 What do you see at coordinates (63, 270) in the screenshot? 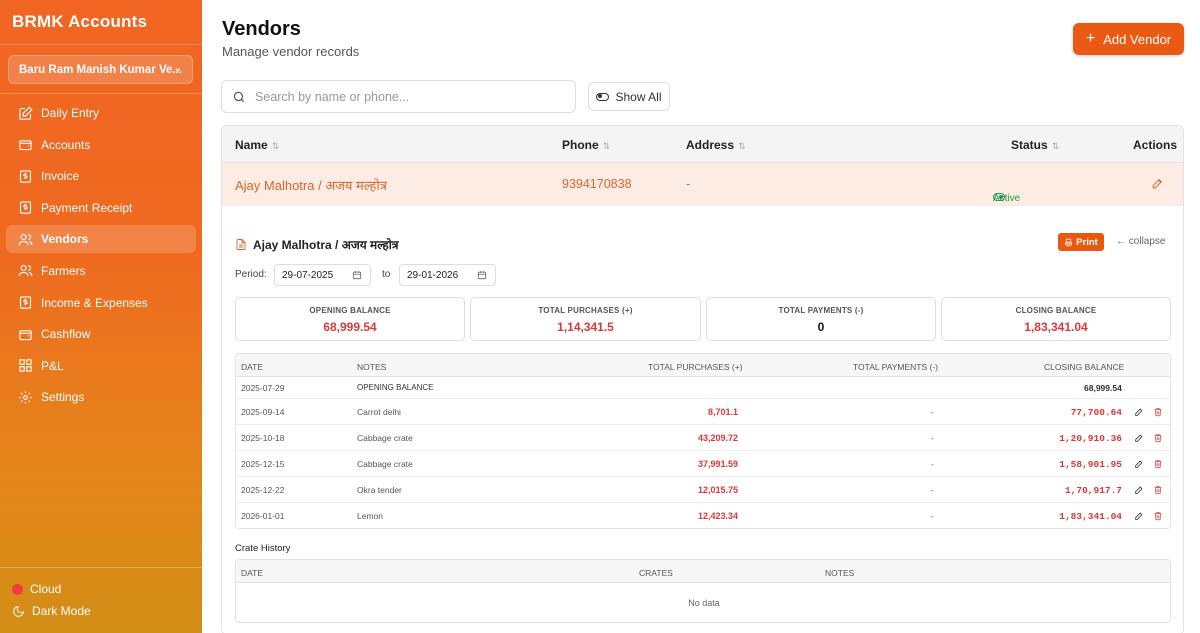
I see `sidebar-item-label: Farmers` at bounding box center [63, 270].